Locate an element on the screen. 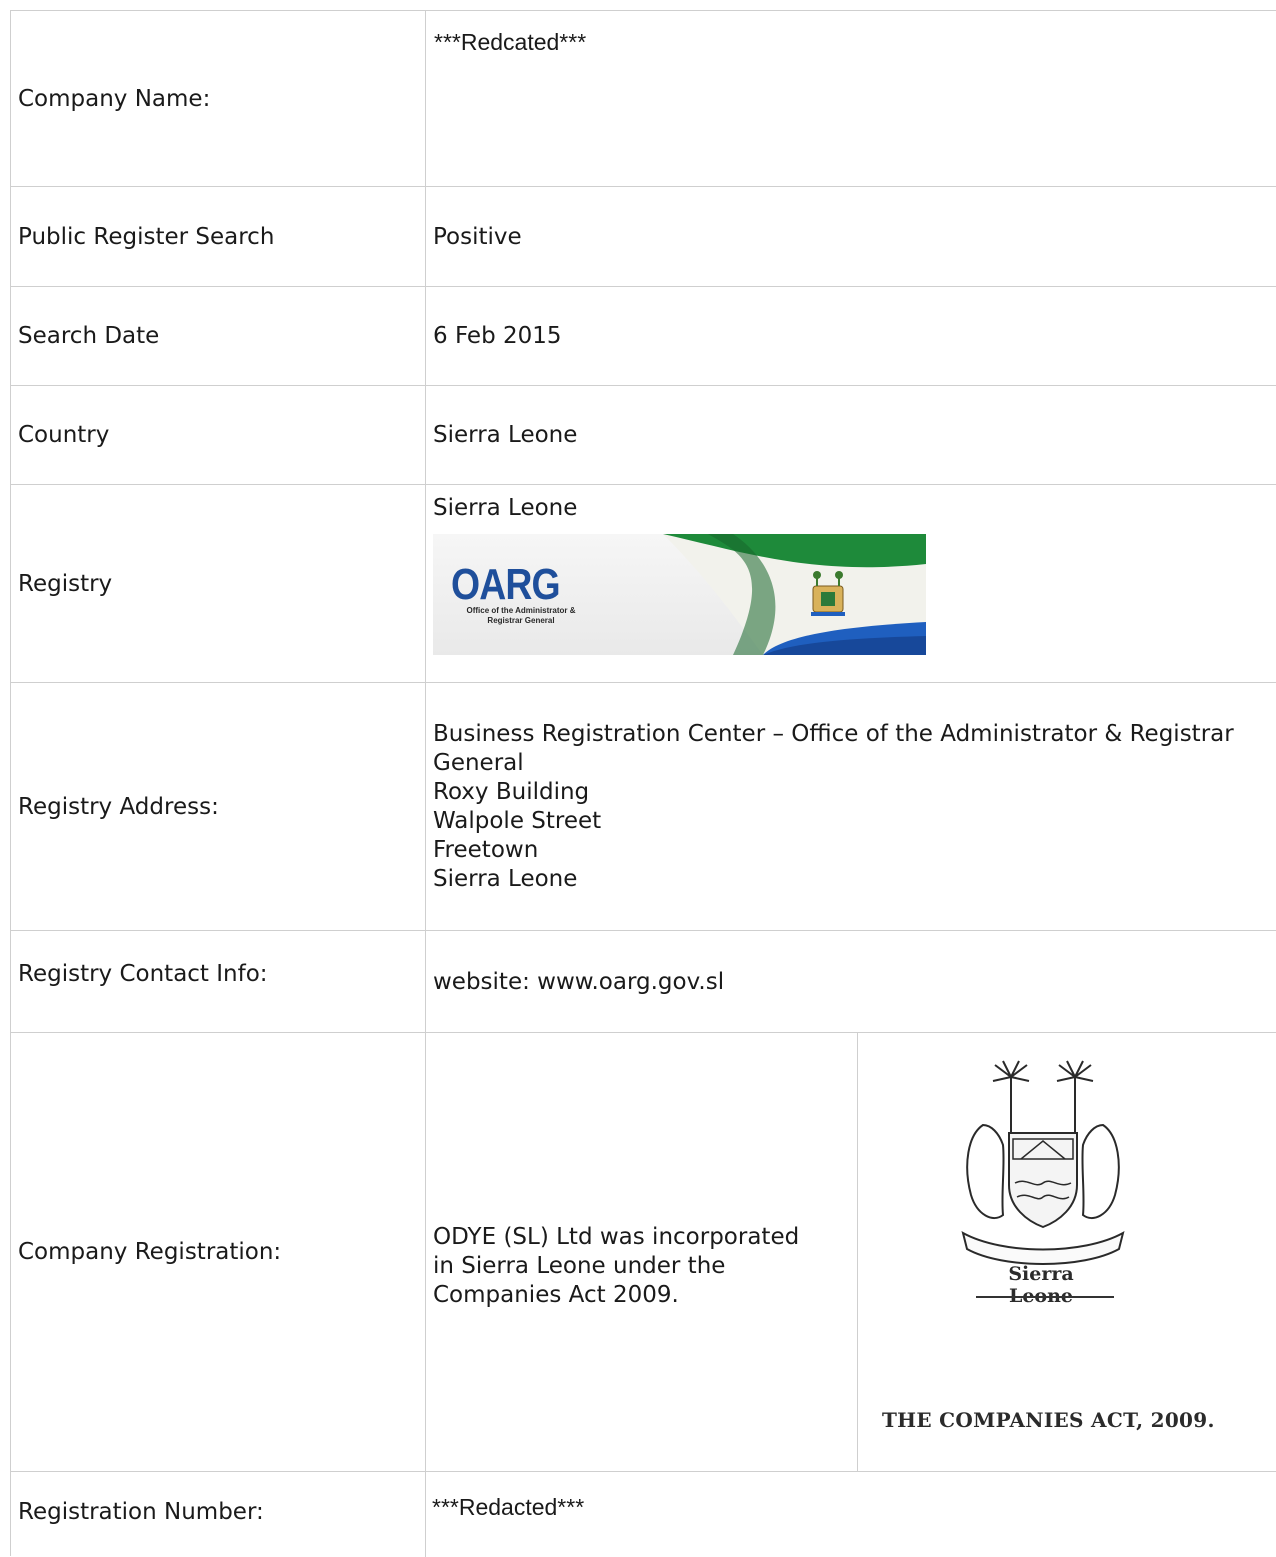 The image size is (1276, 1557). value-company-name: ***Redcated*** is located at coordinates (851, 98).